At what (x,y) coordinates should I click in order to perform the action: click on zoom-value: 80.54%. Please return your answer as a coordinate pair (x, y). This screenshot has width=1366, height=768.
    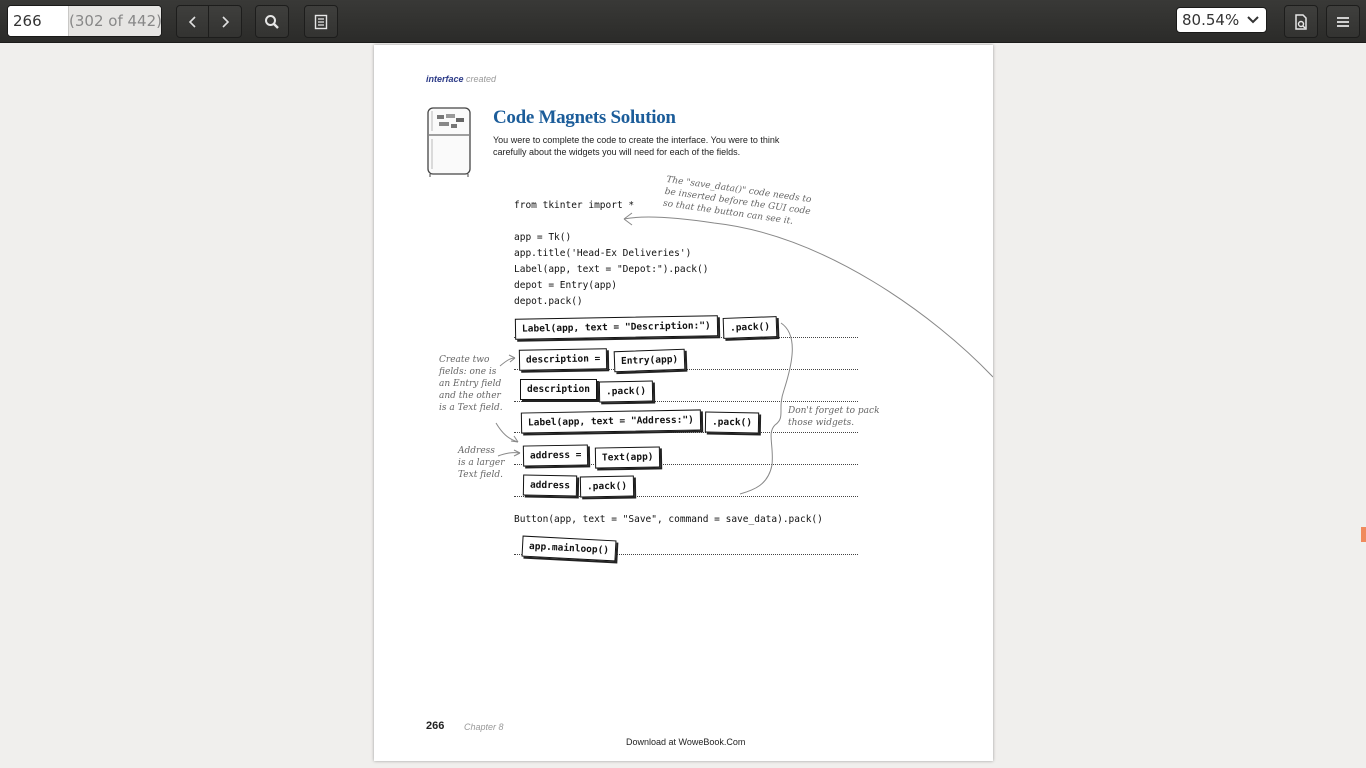
    Looking at the image, I should click on (1211, 20).